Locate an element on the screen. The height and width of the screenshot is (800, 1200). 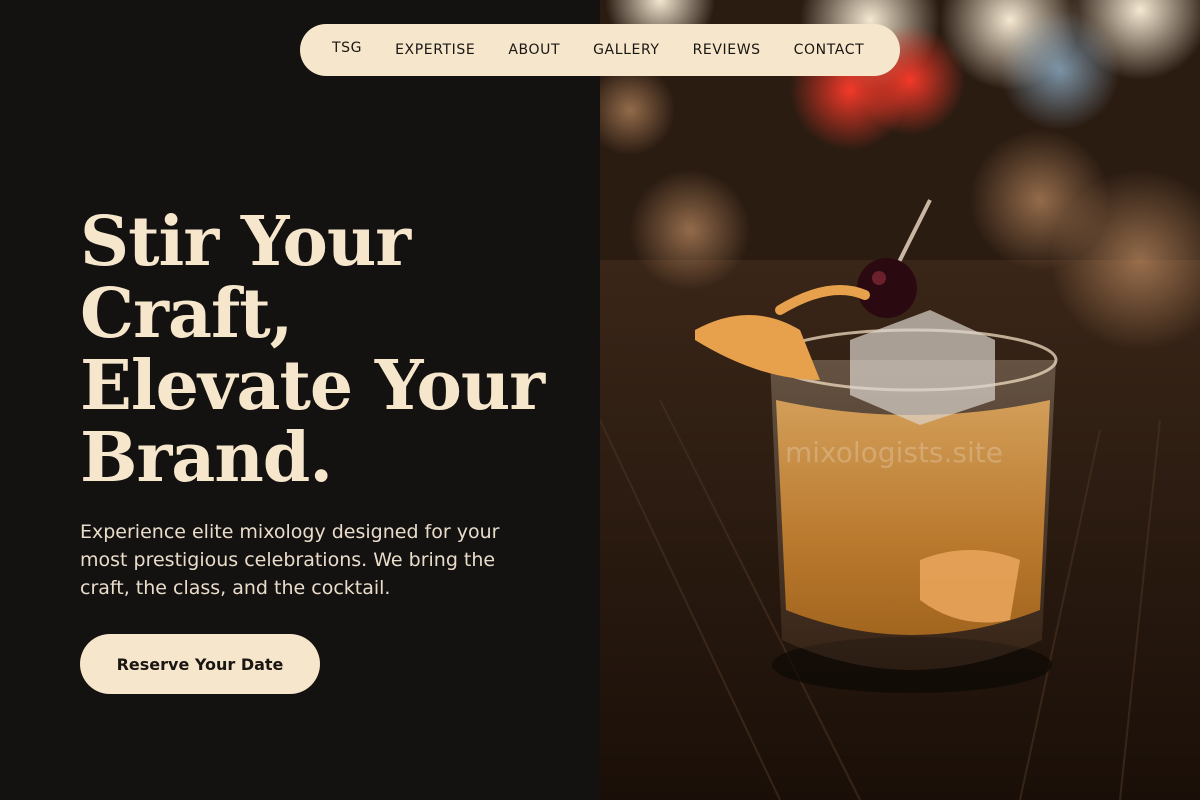
hero-title-line-1: Stir Your is located at coordinates (245, 242).